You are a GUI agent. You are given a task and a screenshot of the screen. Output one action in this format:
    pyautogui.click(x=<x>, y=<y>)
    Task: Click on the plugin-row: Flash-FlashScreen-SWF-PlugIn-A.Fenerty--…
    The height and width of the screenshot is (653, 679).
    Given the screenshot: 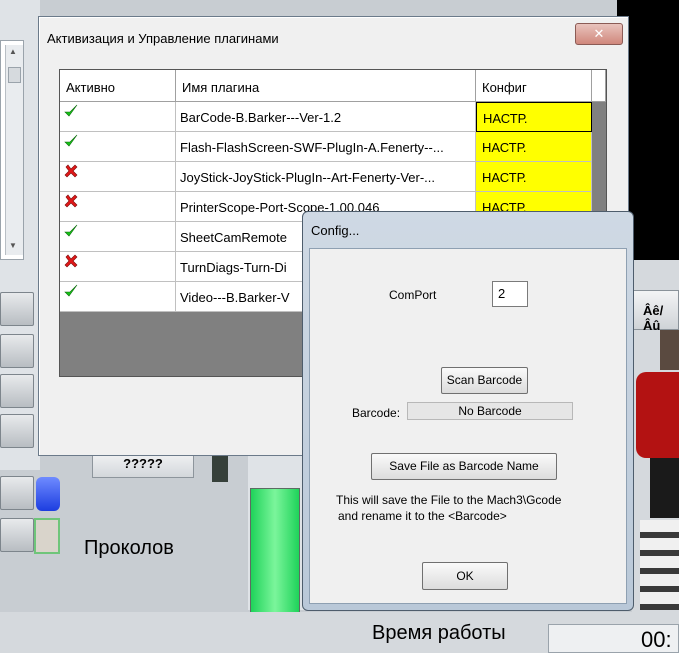 What is the action you would take?
    pyautogui.click(x=333, y=147)
    